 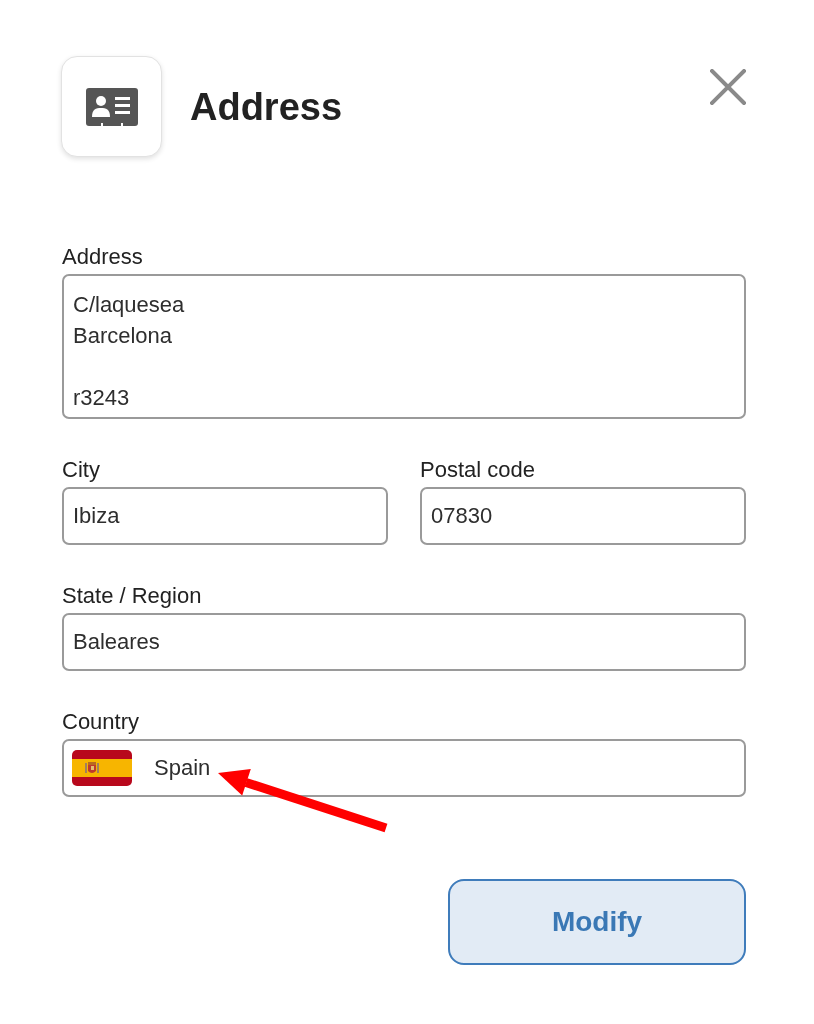 I want to click on close-icon, so click(x=728, y=87).